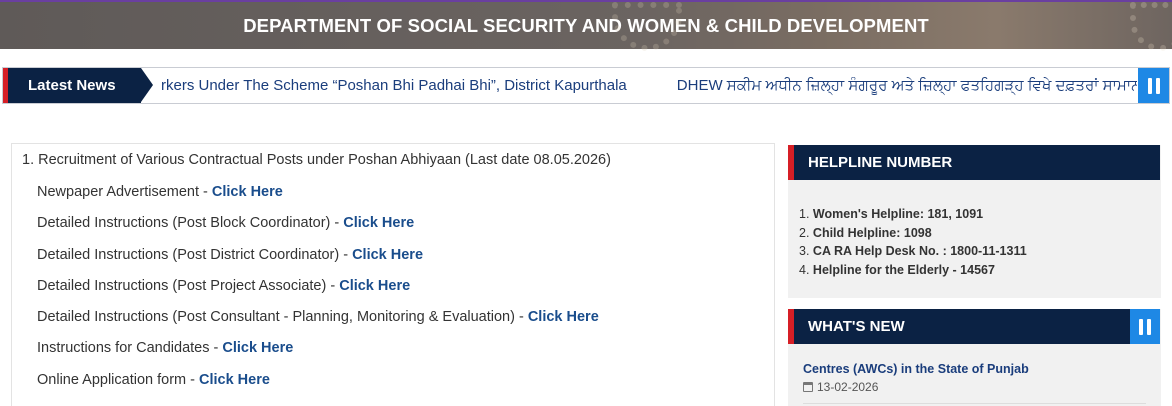 The height and width of the screenshot is (406, 1172). Describe the element at coordinates (848, 387) in the screenshot. I see `date-text: 13-02-2026` at that location.